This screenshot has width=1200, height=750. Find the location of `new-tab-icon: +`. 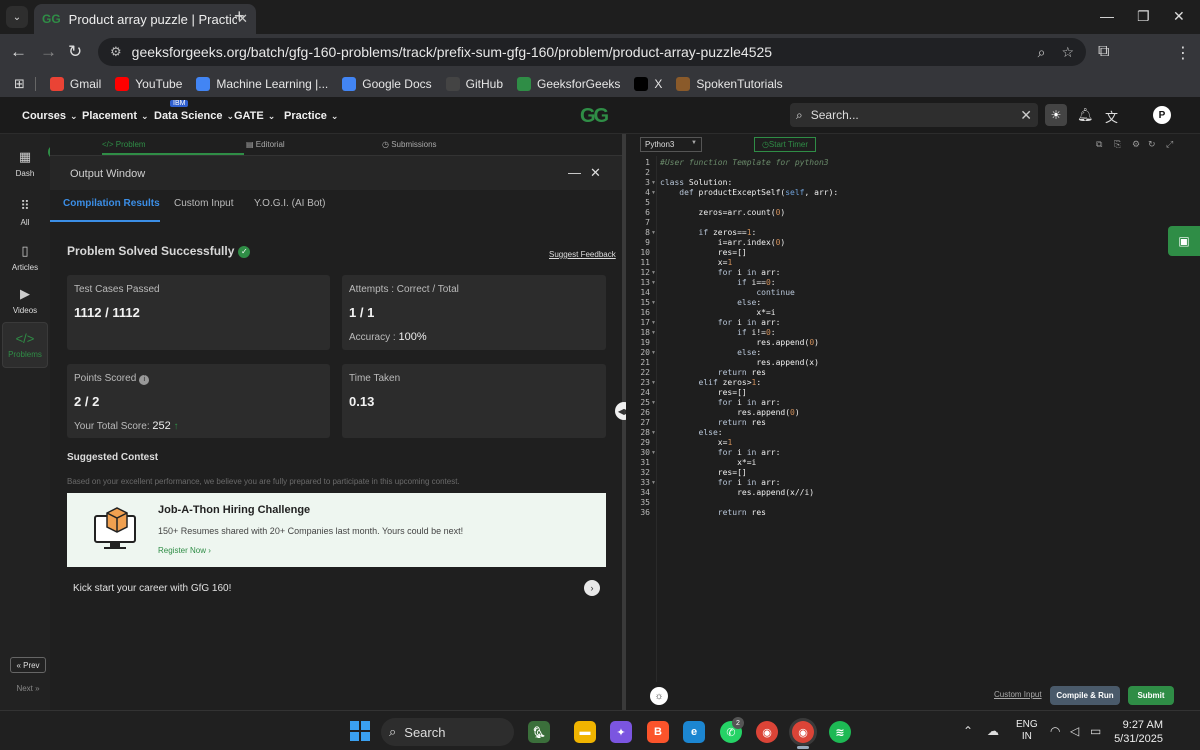

new-tab-icon: + is located at coordinates (239, 16).